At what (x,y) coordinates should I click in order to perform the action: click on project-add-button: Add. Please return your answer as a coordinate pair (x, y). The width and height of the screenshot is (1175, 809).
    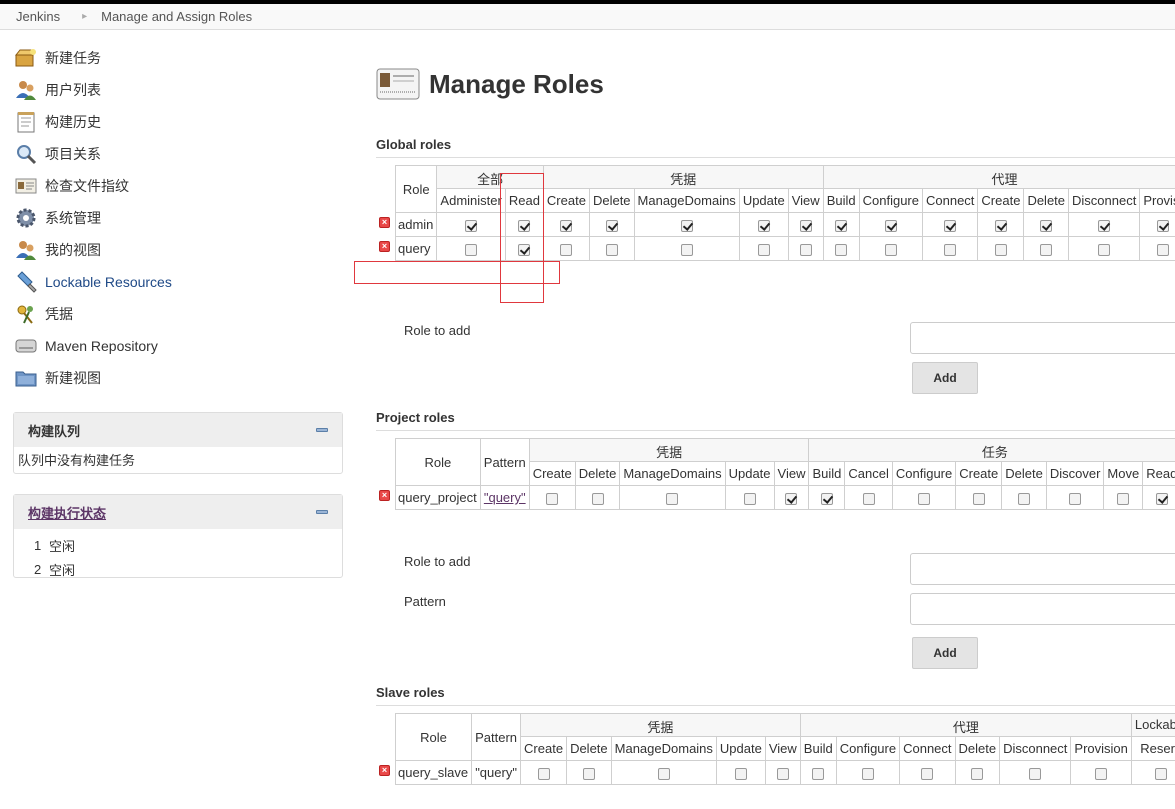
    Looking at the image, I should click on (945, 653).